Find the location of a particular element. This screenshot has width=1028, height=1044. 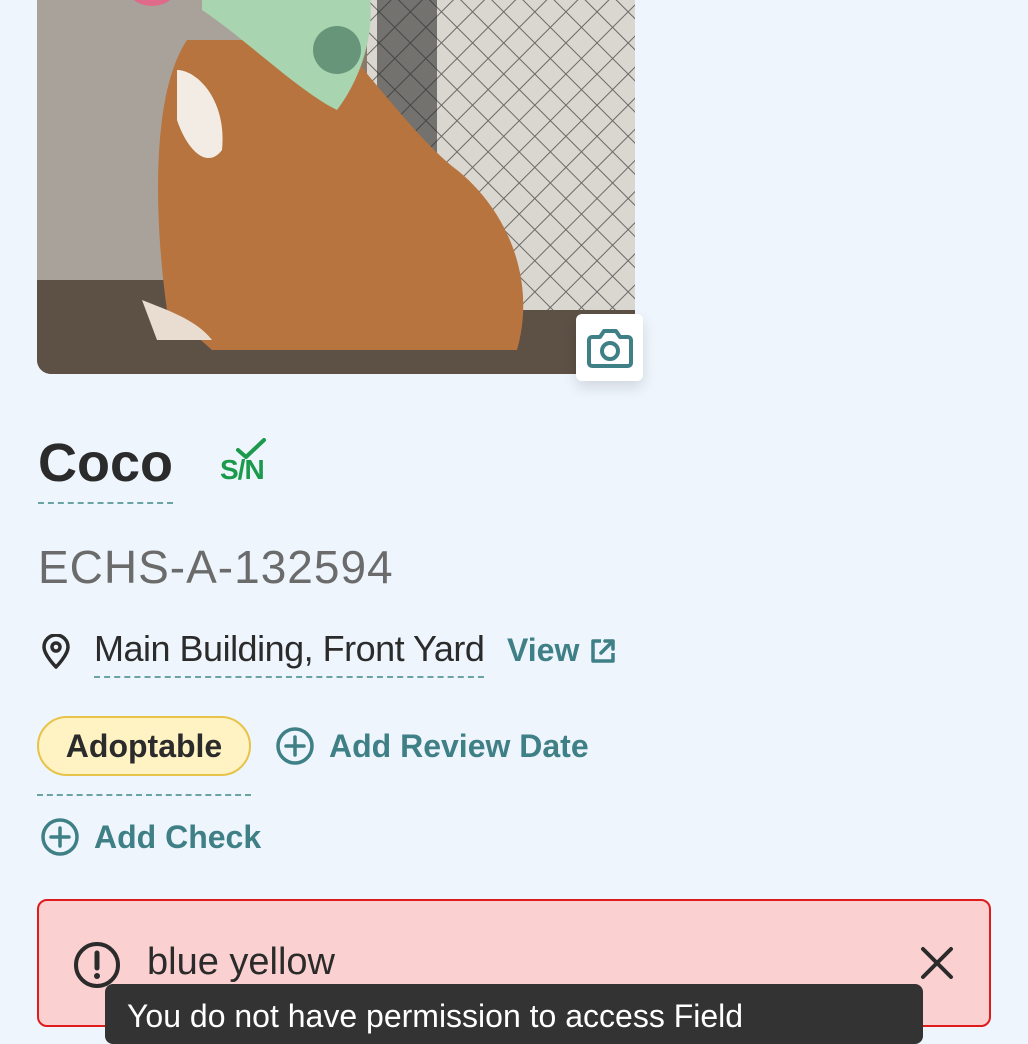

change-photo-button is located at coordinates (609, 347).